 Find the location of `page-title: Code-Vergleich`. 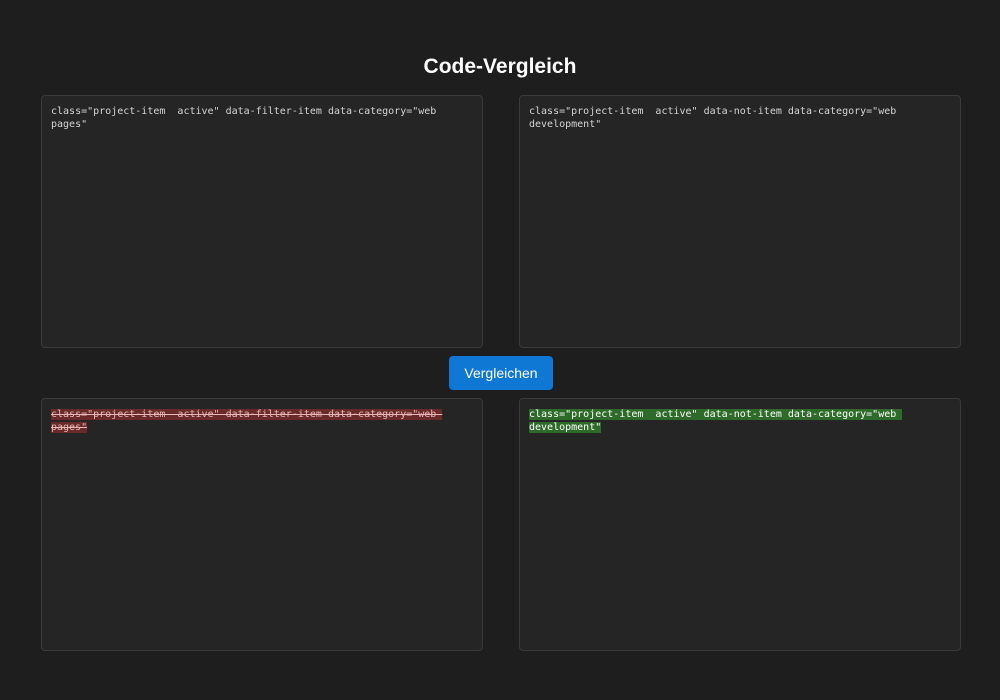

page-title: Code-Vergleich is located at coordinates (500, 66).